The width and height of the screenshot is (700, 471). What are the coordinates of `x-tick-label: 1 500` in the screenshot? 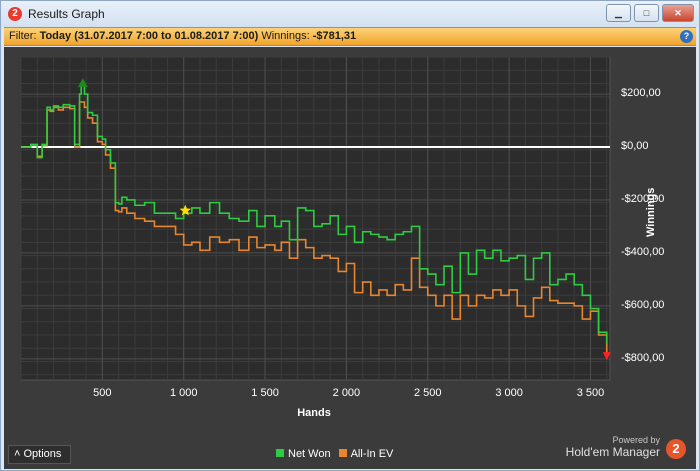 It's located at (265, 393).